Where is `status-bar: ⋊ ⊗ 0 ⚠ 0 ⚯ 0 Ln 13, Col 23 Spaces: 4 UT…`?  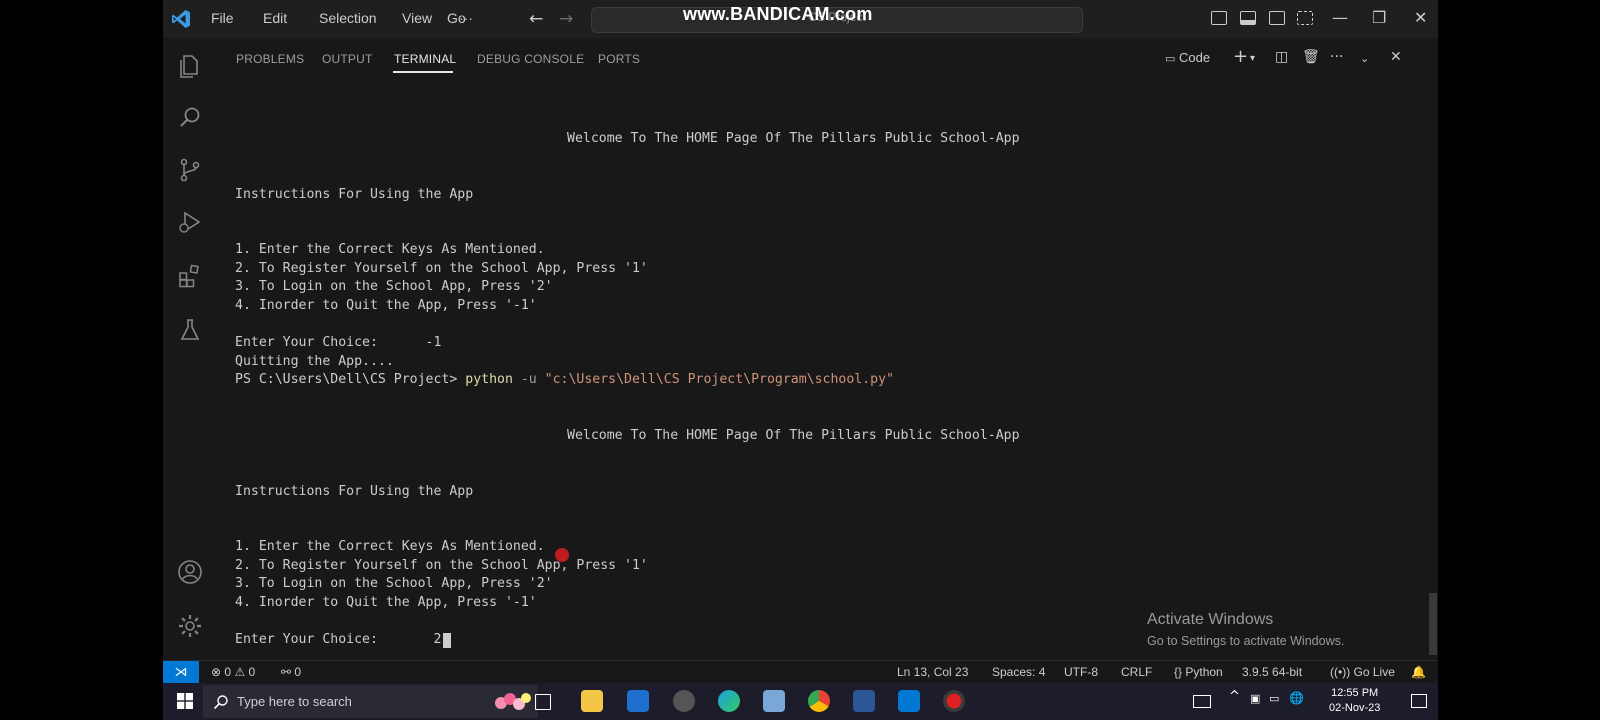 status-bar: ⋊ ⊗ 0 ⚠ 0 ⚯ 0 Ln 13, Col 23 Spaces: 4 UT… is located at coordinates (800, 671).